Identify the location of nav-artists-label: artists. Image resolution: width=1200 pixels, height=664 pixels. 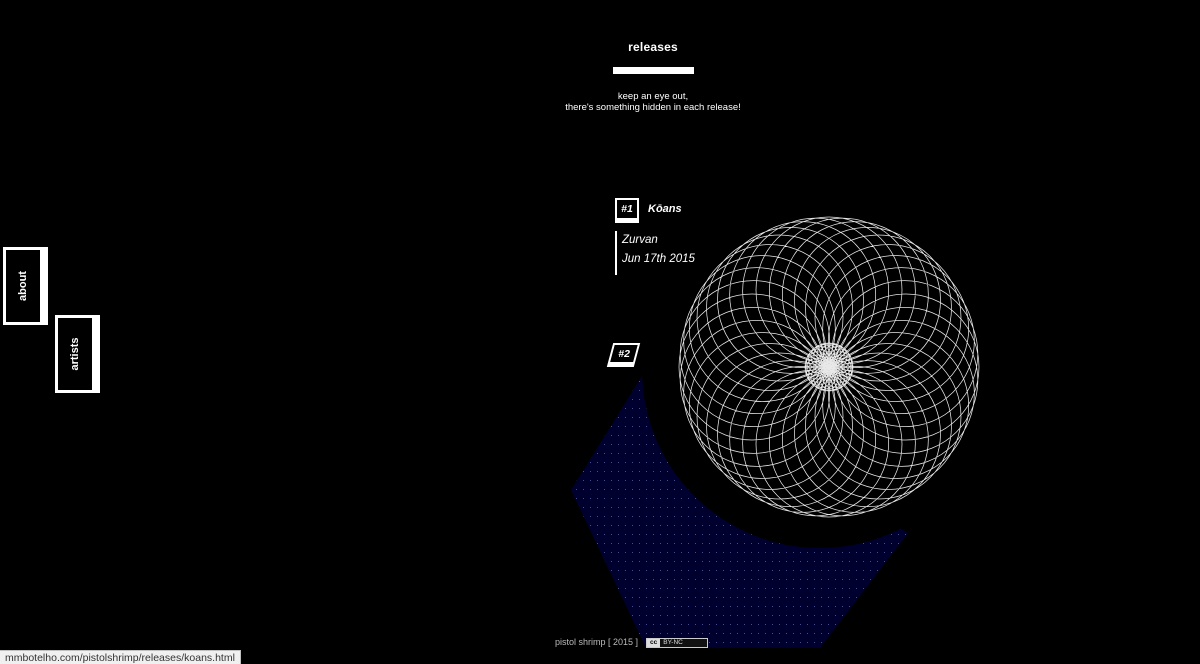
(75, 354).